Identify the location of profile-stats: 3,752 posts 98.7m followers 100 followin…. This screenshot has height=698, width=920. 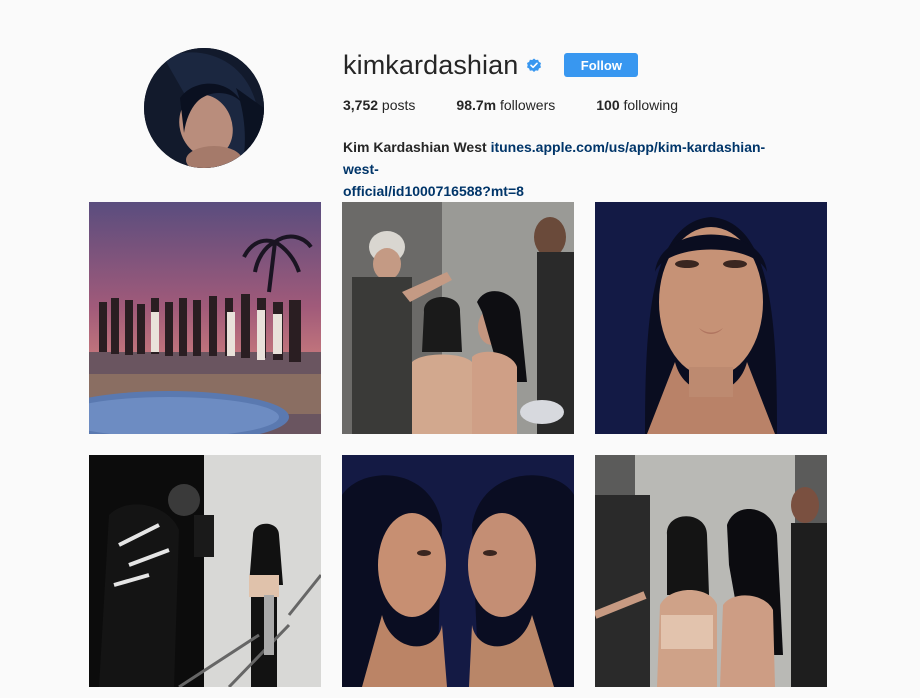
(613, 105).